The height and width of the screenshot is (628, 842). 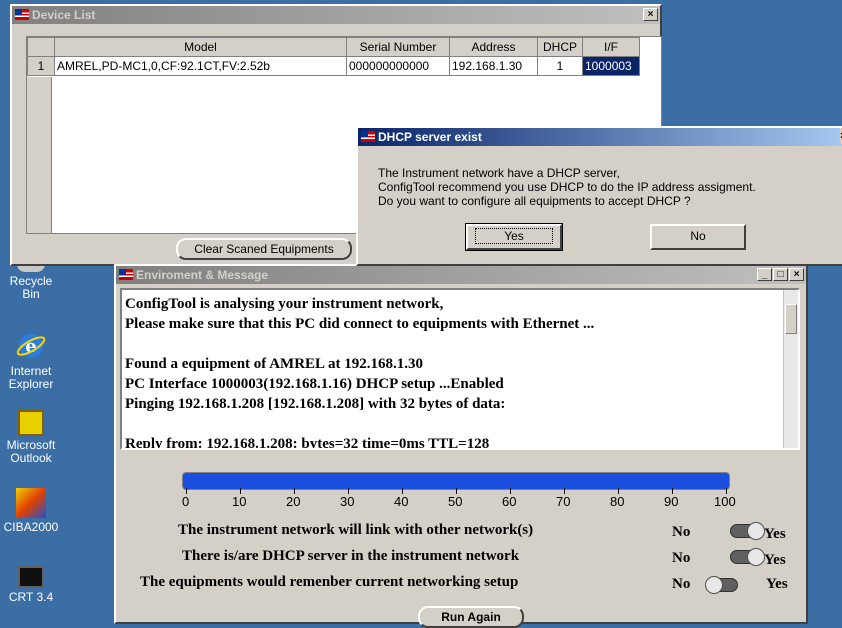 I want to click on table-header-row: Model Serial Number Address DHCP I/F, so click(x=333, y=47).